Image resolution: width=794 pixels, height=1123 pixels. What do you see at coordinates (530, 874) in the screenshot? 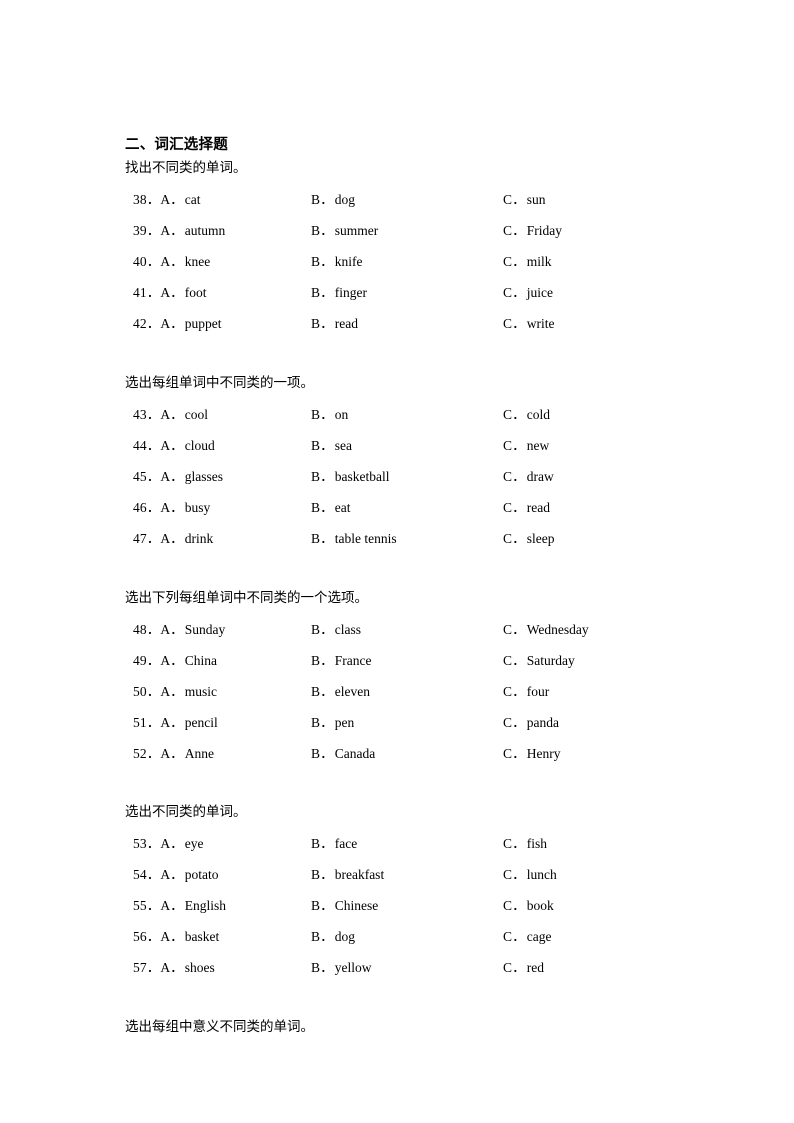
I see `option-c: C．lunch` at bounding box center [530, 874].